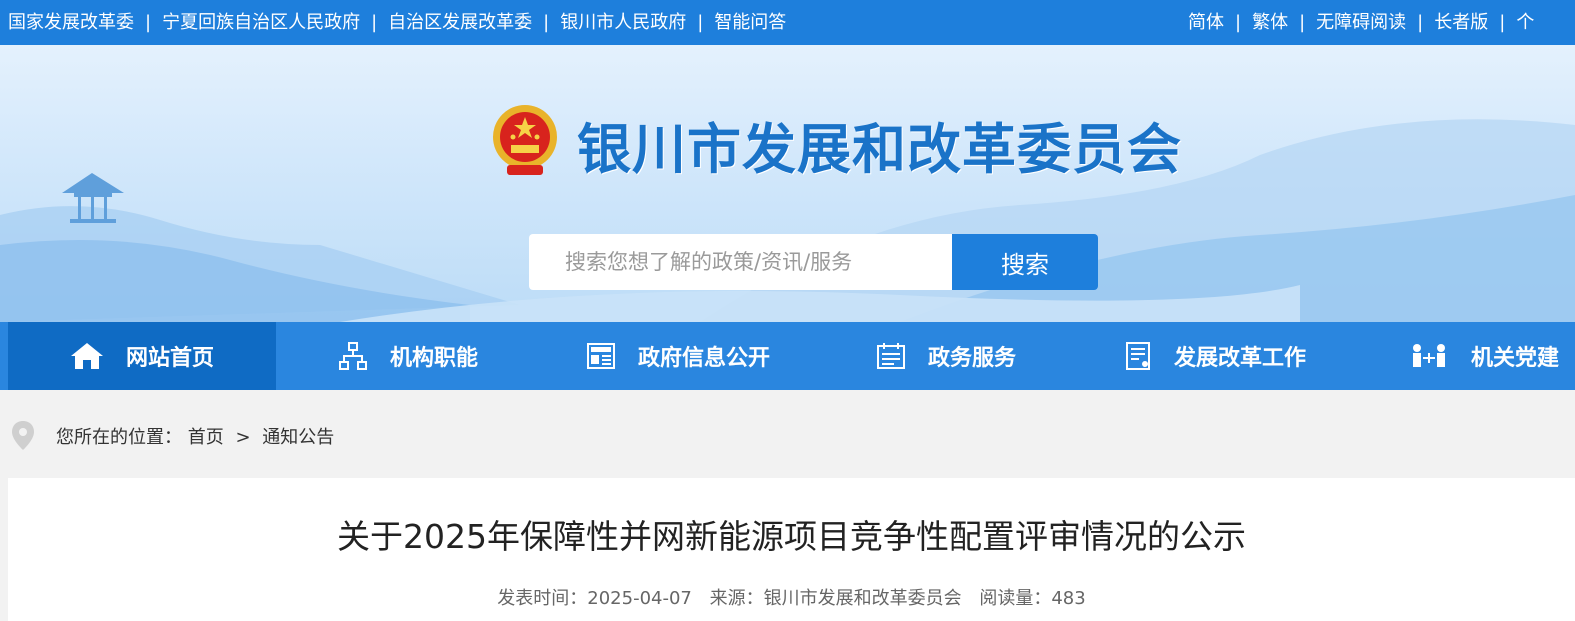 The image size is (1575, 621). What do you see at coordinates (787, 356) in the screenshot?
I see `main-nav: 网站首页 机构职能 政府信息公开 政务服务 发展改革工作 机关党建` at bounding box center [787, 356].